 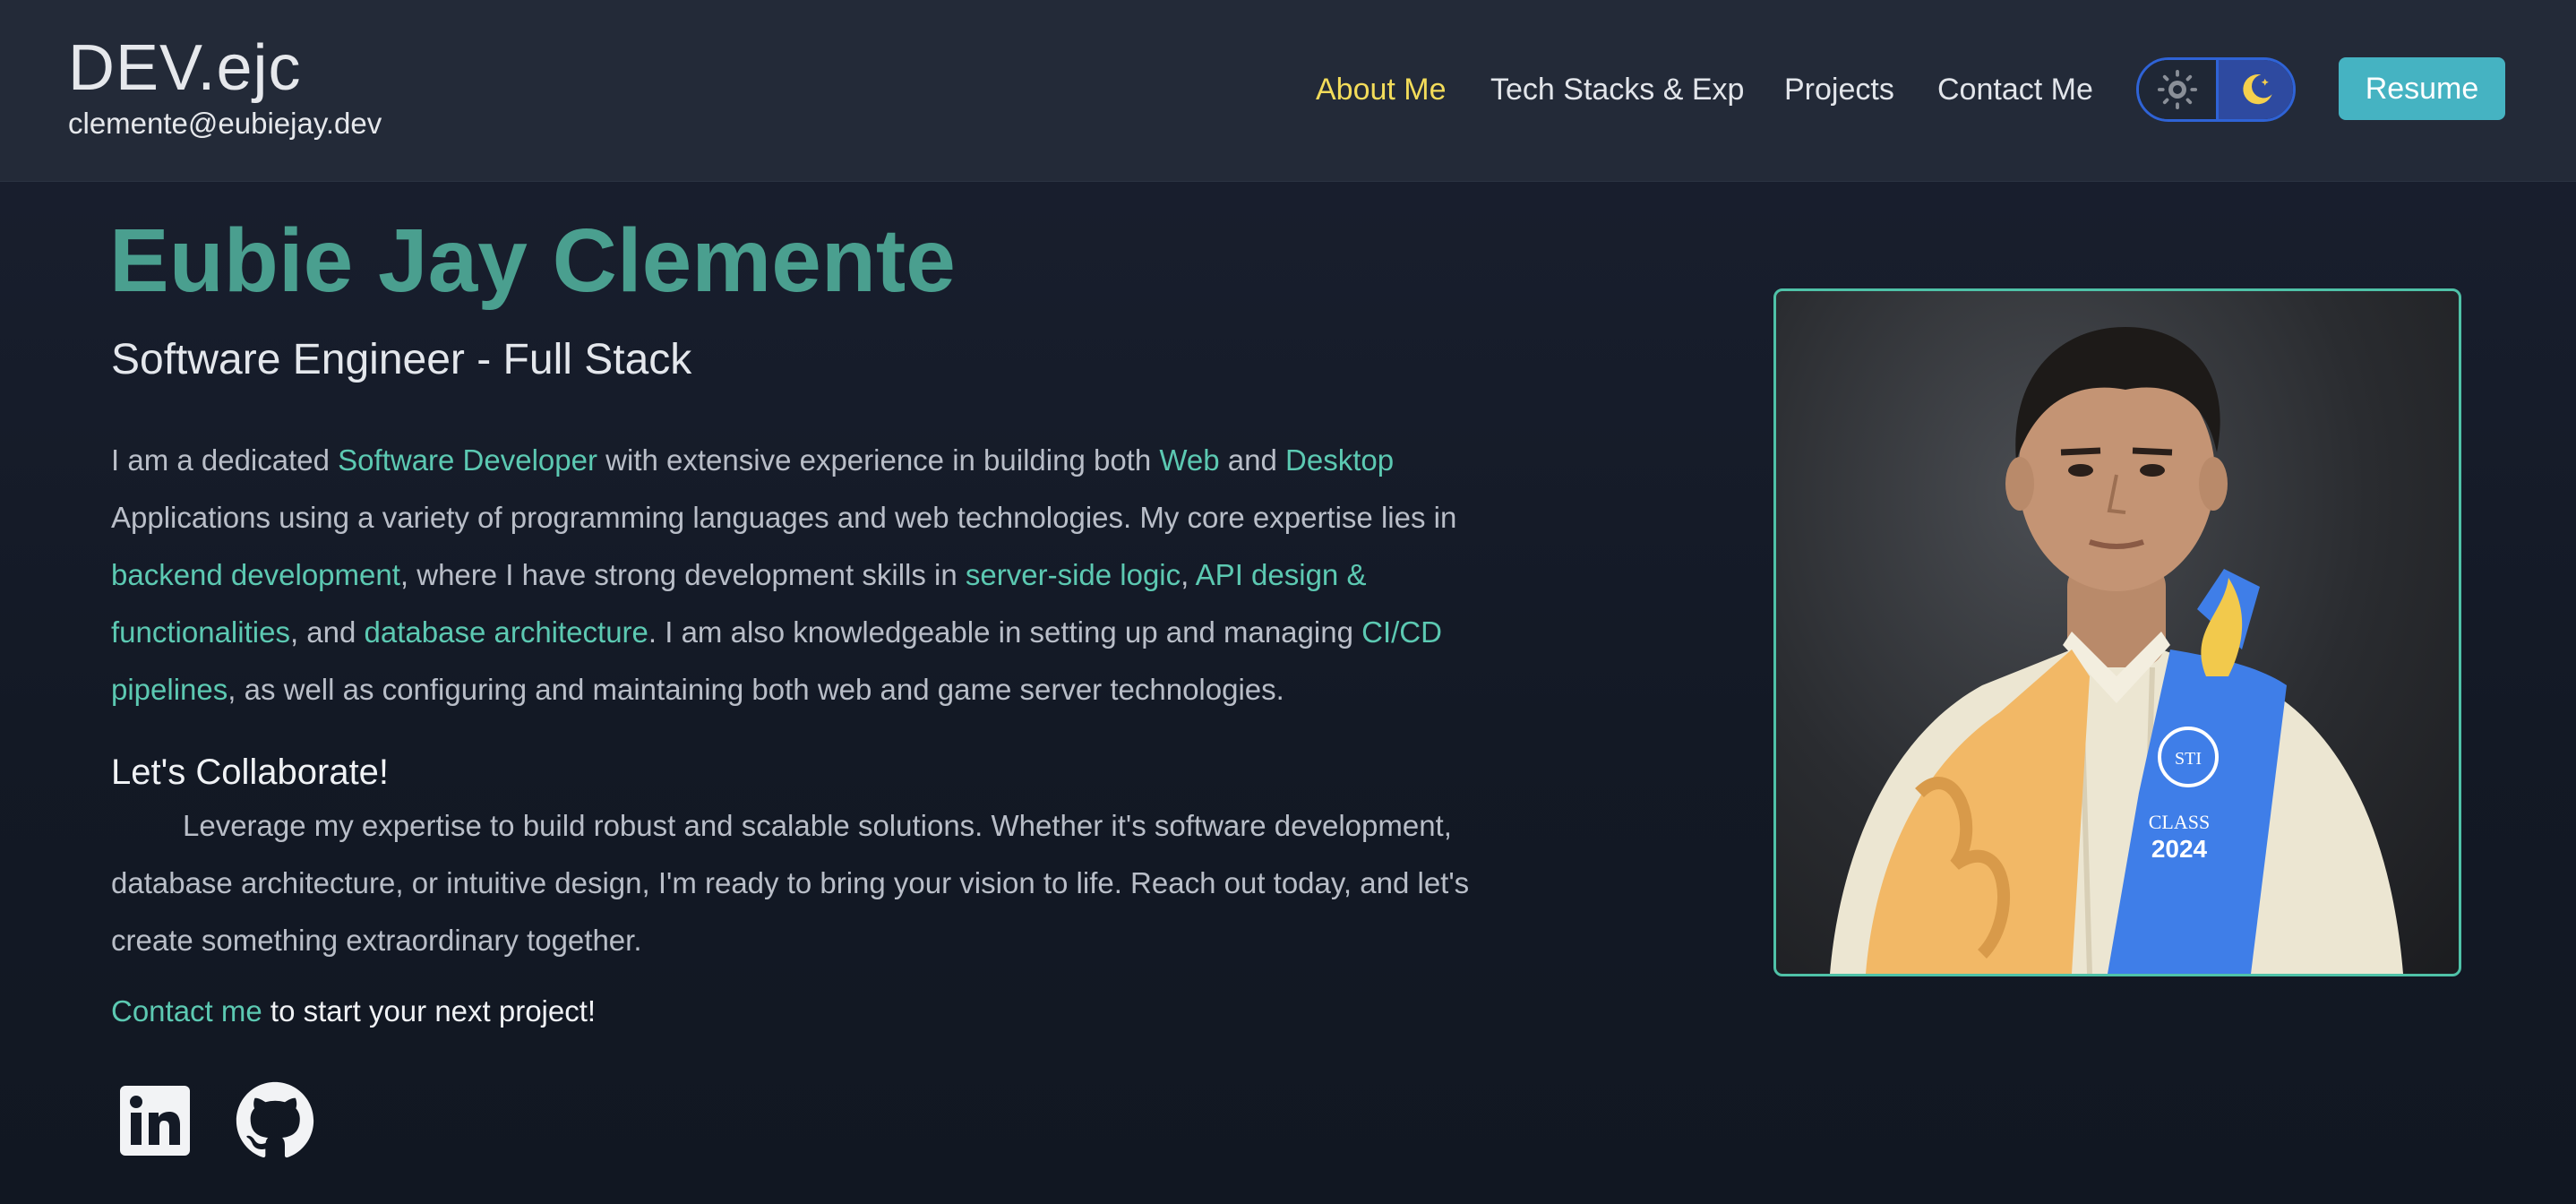 I want to click on bio-highlight: Software Developer, so click(x=467, y=460).